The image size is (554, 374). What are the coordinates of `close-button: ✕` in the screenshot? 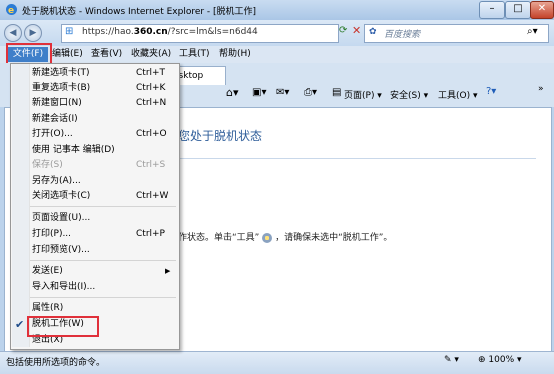 It's located at (542, 10).